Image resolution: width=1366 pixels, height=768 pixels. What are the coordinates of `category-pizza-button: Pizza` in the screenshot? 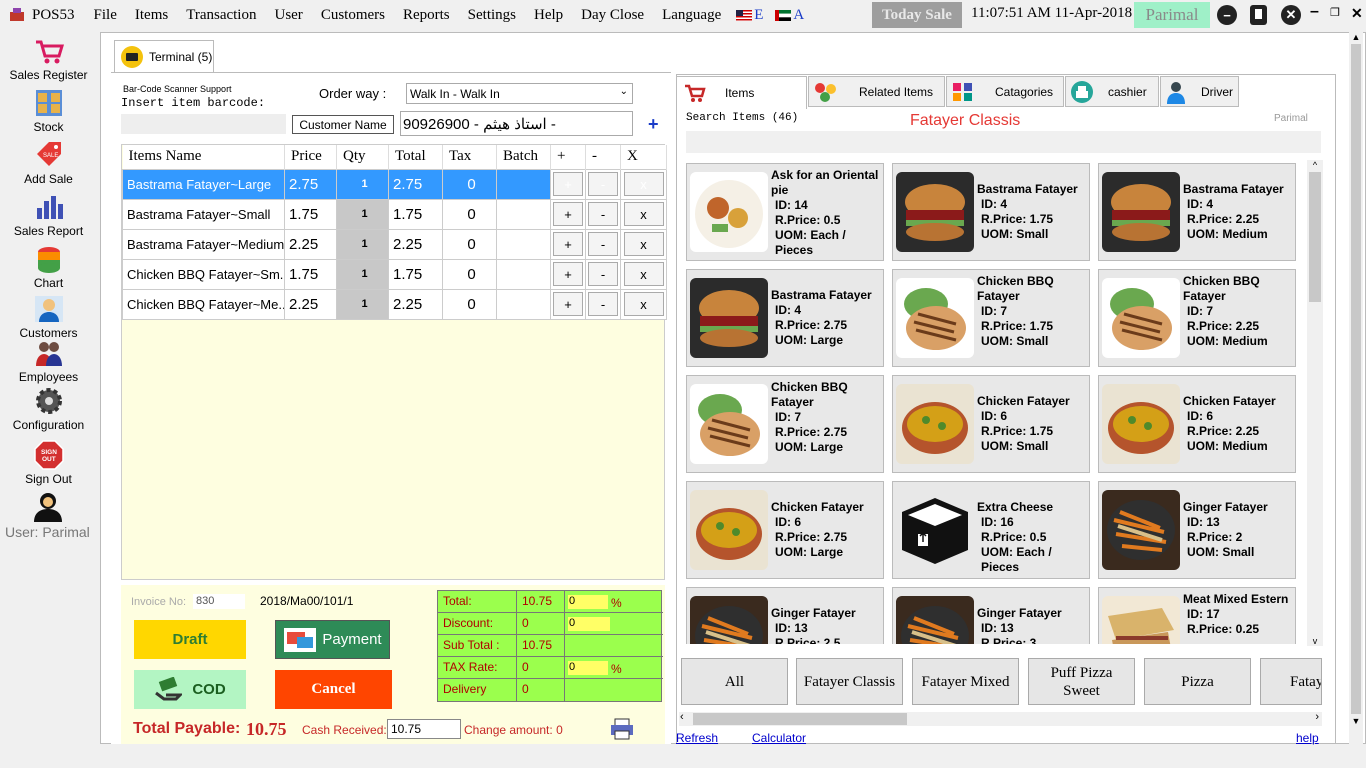 It's located at (1197, 681).